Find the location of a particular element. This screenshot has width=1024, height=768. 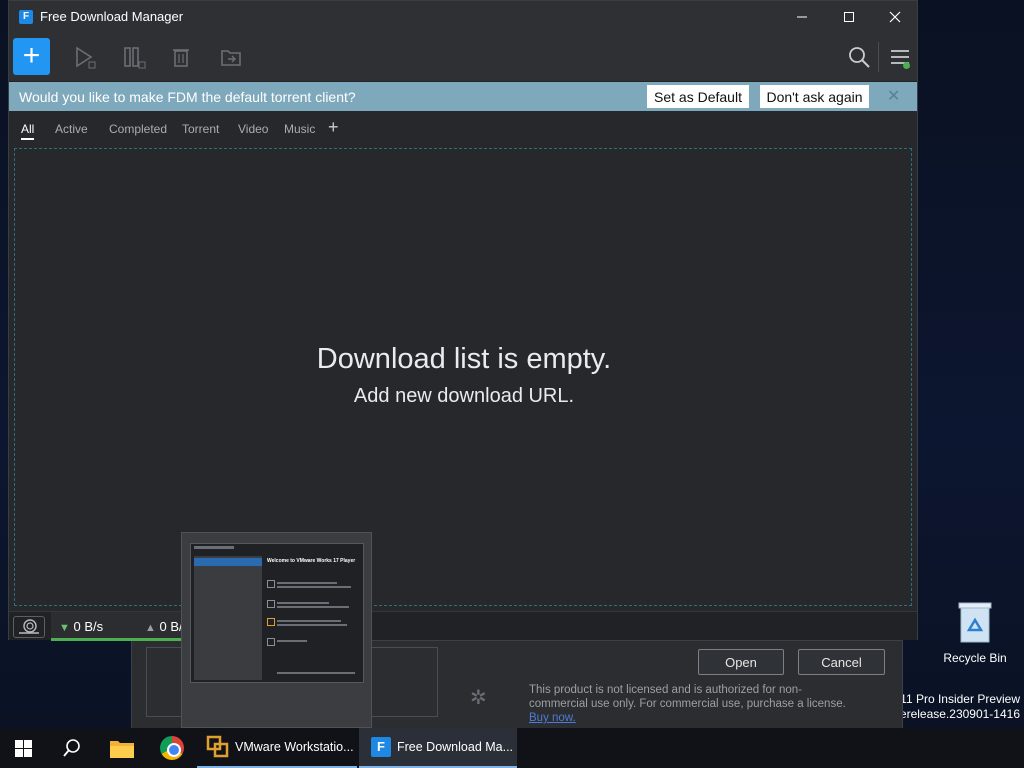

delete-icon is located at coordinates (181, 57).